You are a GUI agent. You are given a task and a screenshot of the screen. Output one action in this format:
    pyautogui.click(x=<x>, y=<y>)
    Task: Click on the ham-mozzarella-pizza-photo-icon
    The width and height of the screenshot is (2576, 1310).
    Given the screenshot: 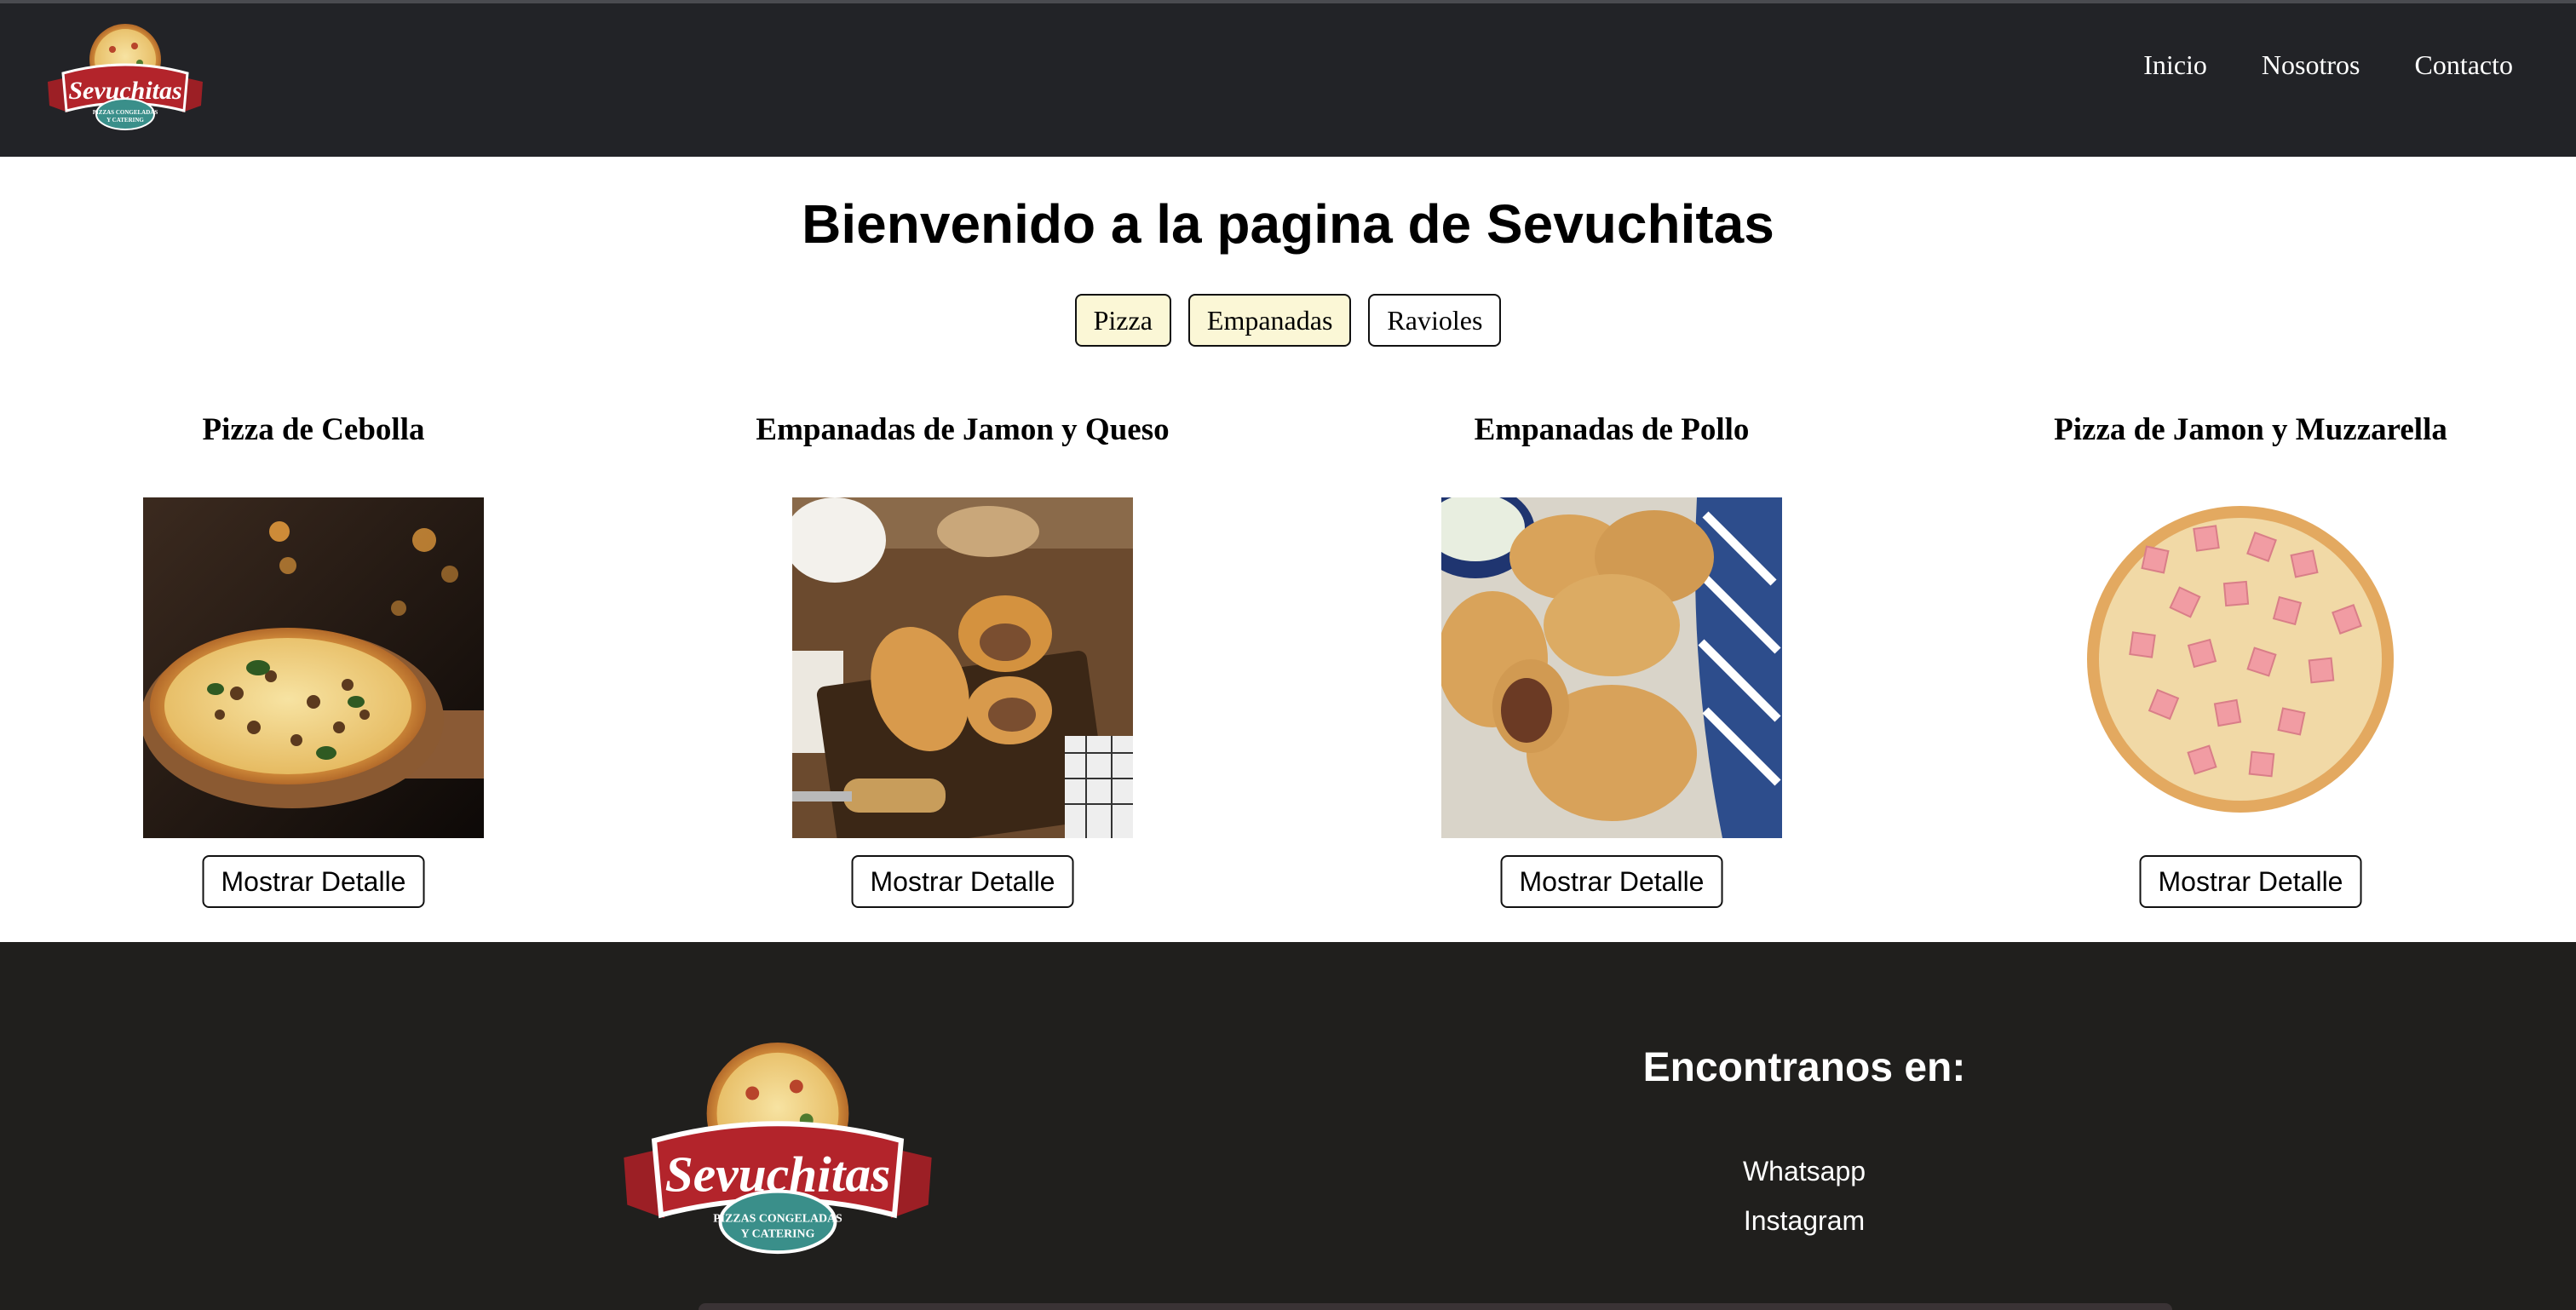 What is the action you would take?
    pyautogui.click(x=2251, y=667)
    